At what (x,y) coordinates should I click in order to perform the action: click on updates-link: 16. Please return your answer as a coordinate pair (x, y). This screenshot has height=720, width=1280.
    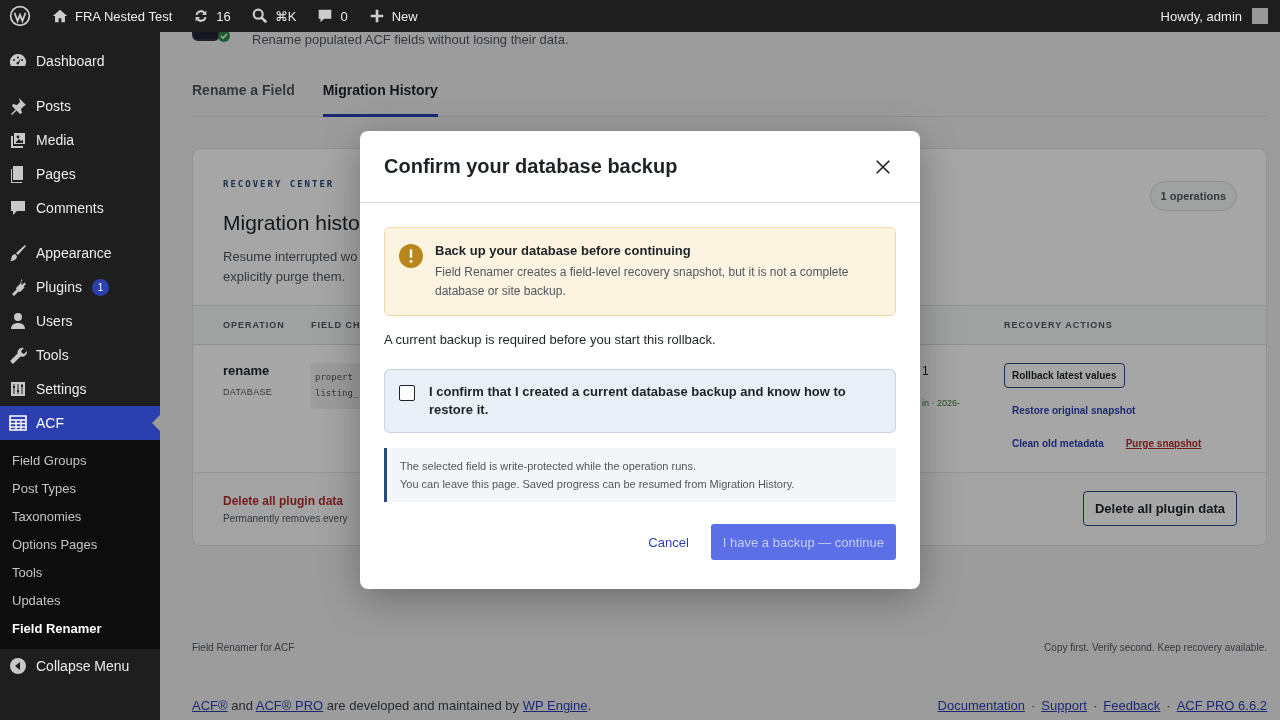
    Looking at the image, I should click on (211, 16).